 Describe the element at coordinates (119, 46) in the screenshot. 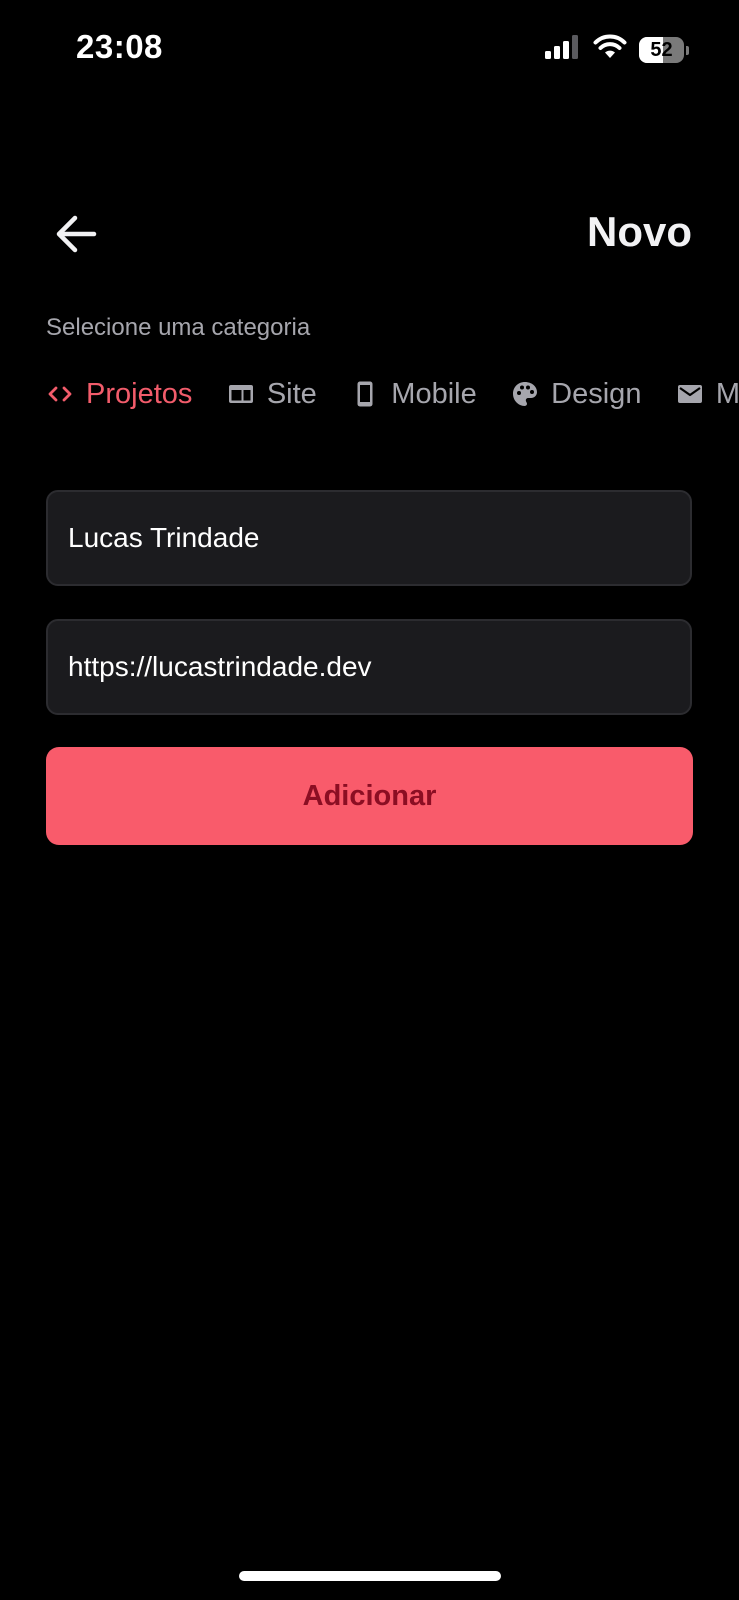

I see `status-time: 23:08` at that location.